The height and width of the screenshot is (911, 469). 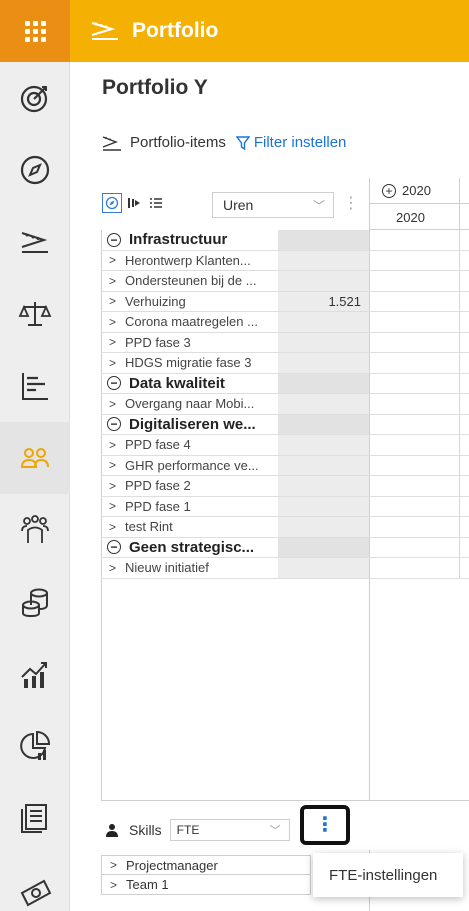 What do you see at coordinates (35, 818) in the screenshot?
I see `rail-item-documents` at bounding box center [35, 818].